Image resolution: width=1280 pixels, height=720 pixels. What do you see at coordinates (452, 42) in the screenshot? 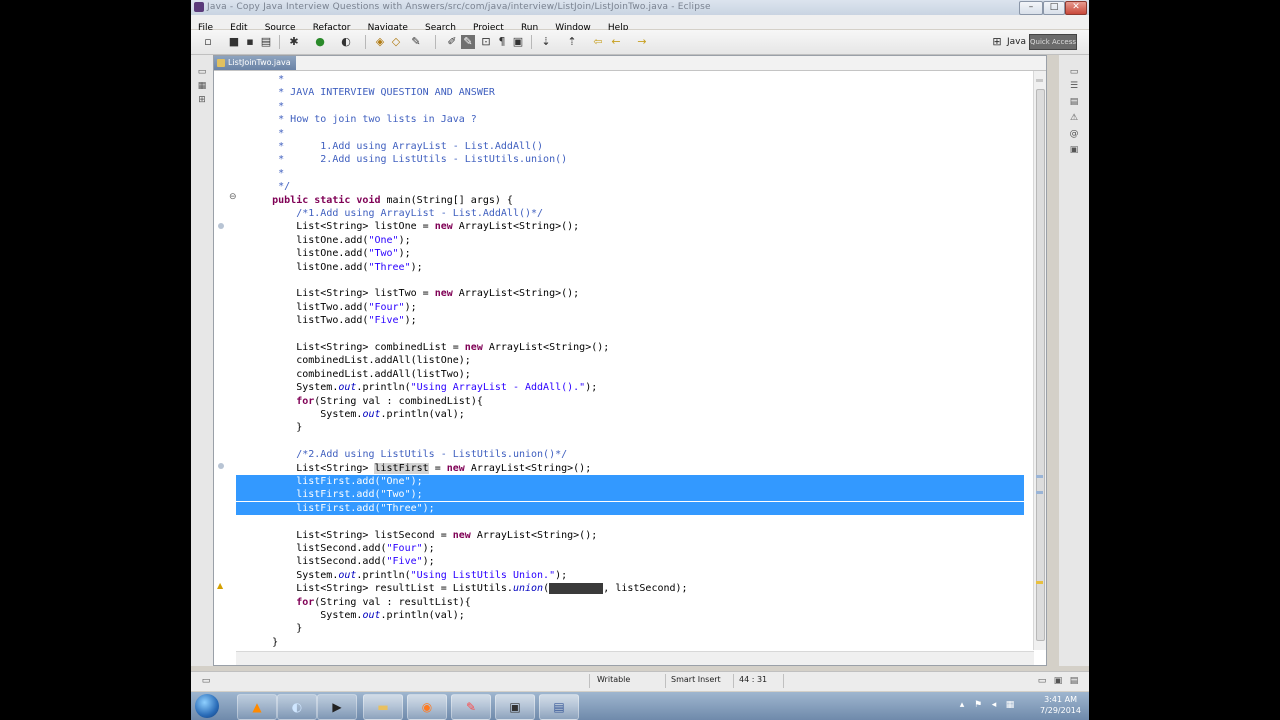
I see `mark-occurrences-icon: ✐` at bounding box center [452, 42].